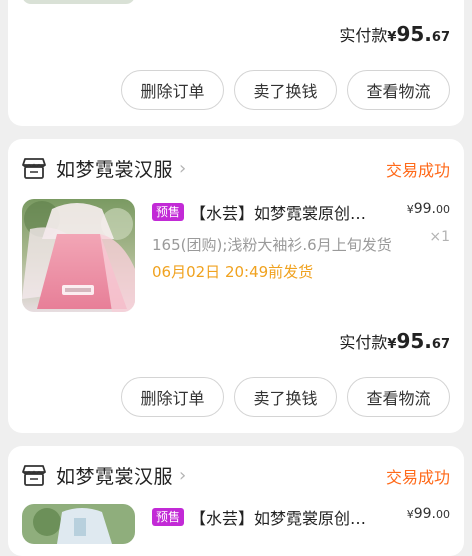 This screenshot has height=556, width=472. Describe the element at coordinates (272, 245) in the screenshot. I see `product-spec: 165(团购);浅粉大袖衫.6月上旬发货` at that location.